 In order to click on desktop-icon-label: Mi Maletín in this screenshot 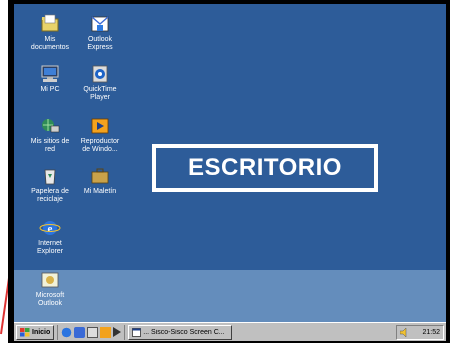, I will do `click(100, 191)`.